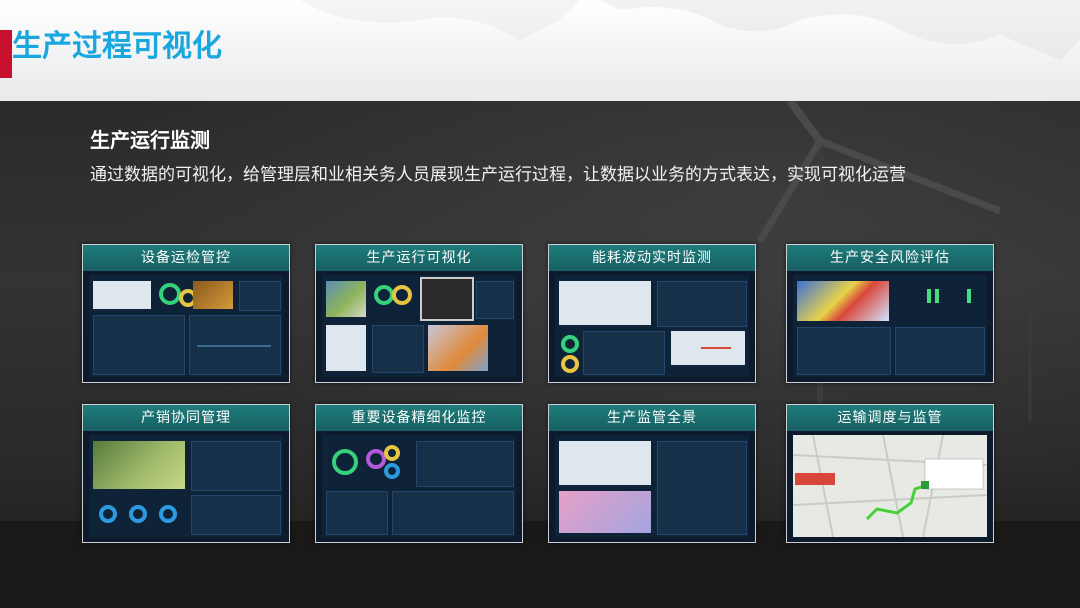 The image size is (1080, 608). Describe the element at coordinates (419, 418) in the screenshot. I see `card-title: 重要设备精细化监控` at that location.